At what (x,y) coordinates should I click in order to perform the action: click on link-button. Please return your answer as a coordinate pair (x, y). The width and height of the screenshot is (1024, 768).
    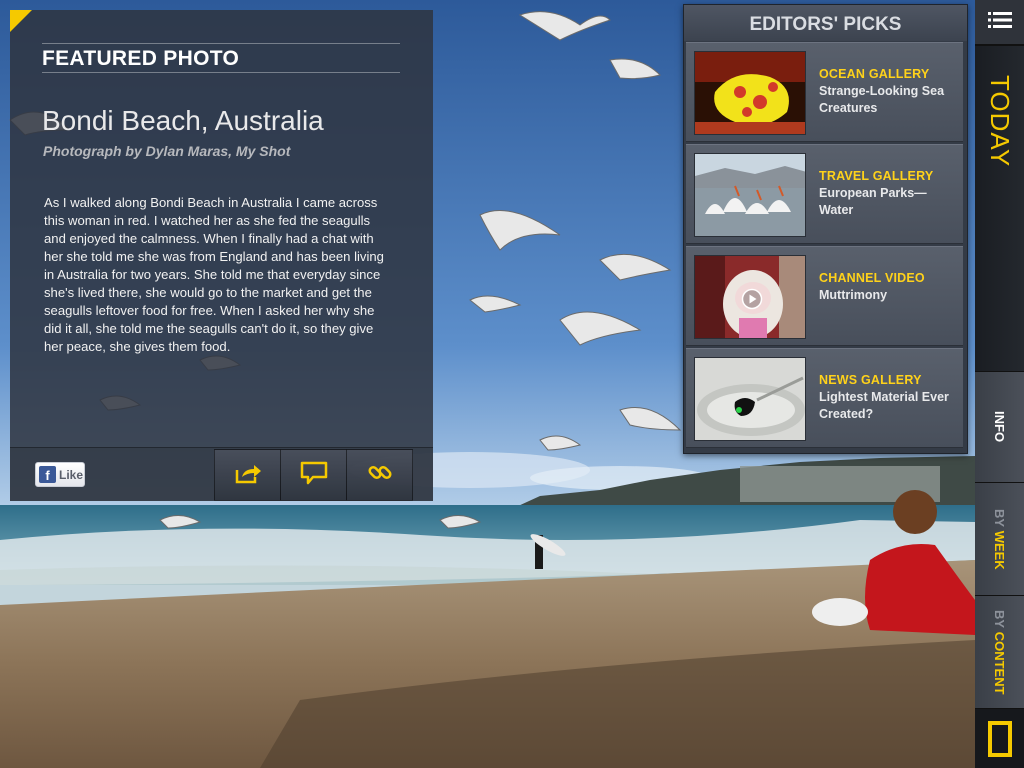
    Looking at the image, I should click on (379, 475).